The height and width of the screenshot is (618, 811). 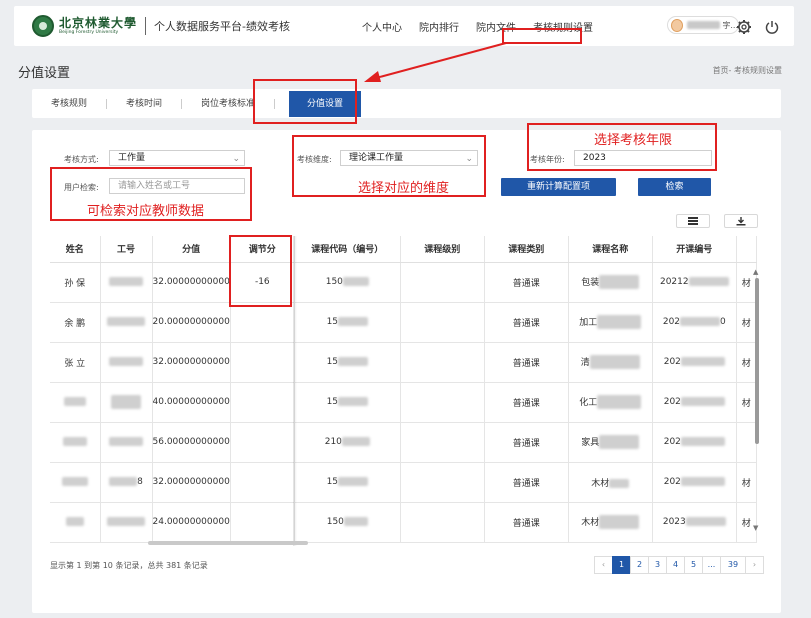 I want to click on col-course-level: 课程级别, so click(x=442, y=249).